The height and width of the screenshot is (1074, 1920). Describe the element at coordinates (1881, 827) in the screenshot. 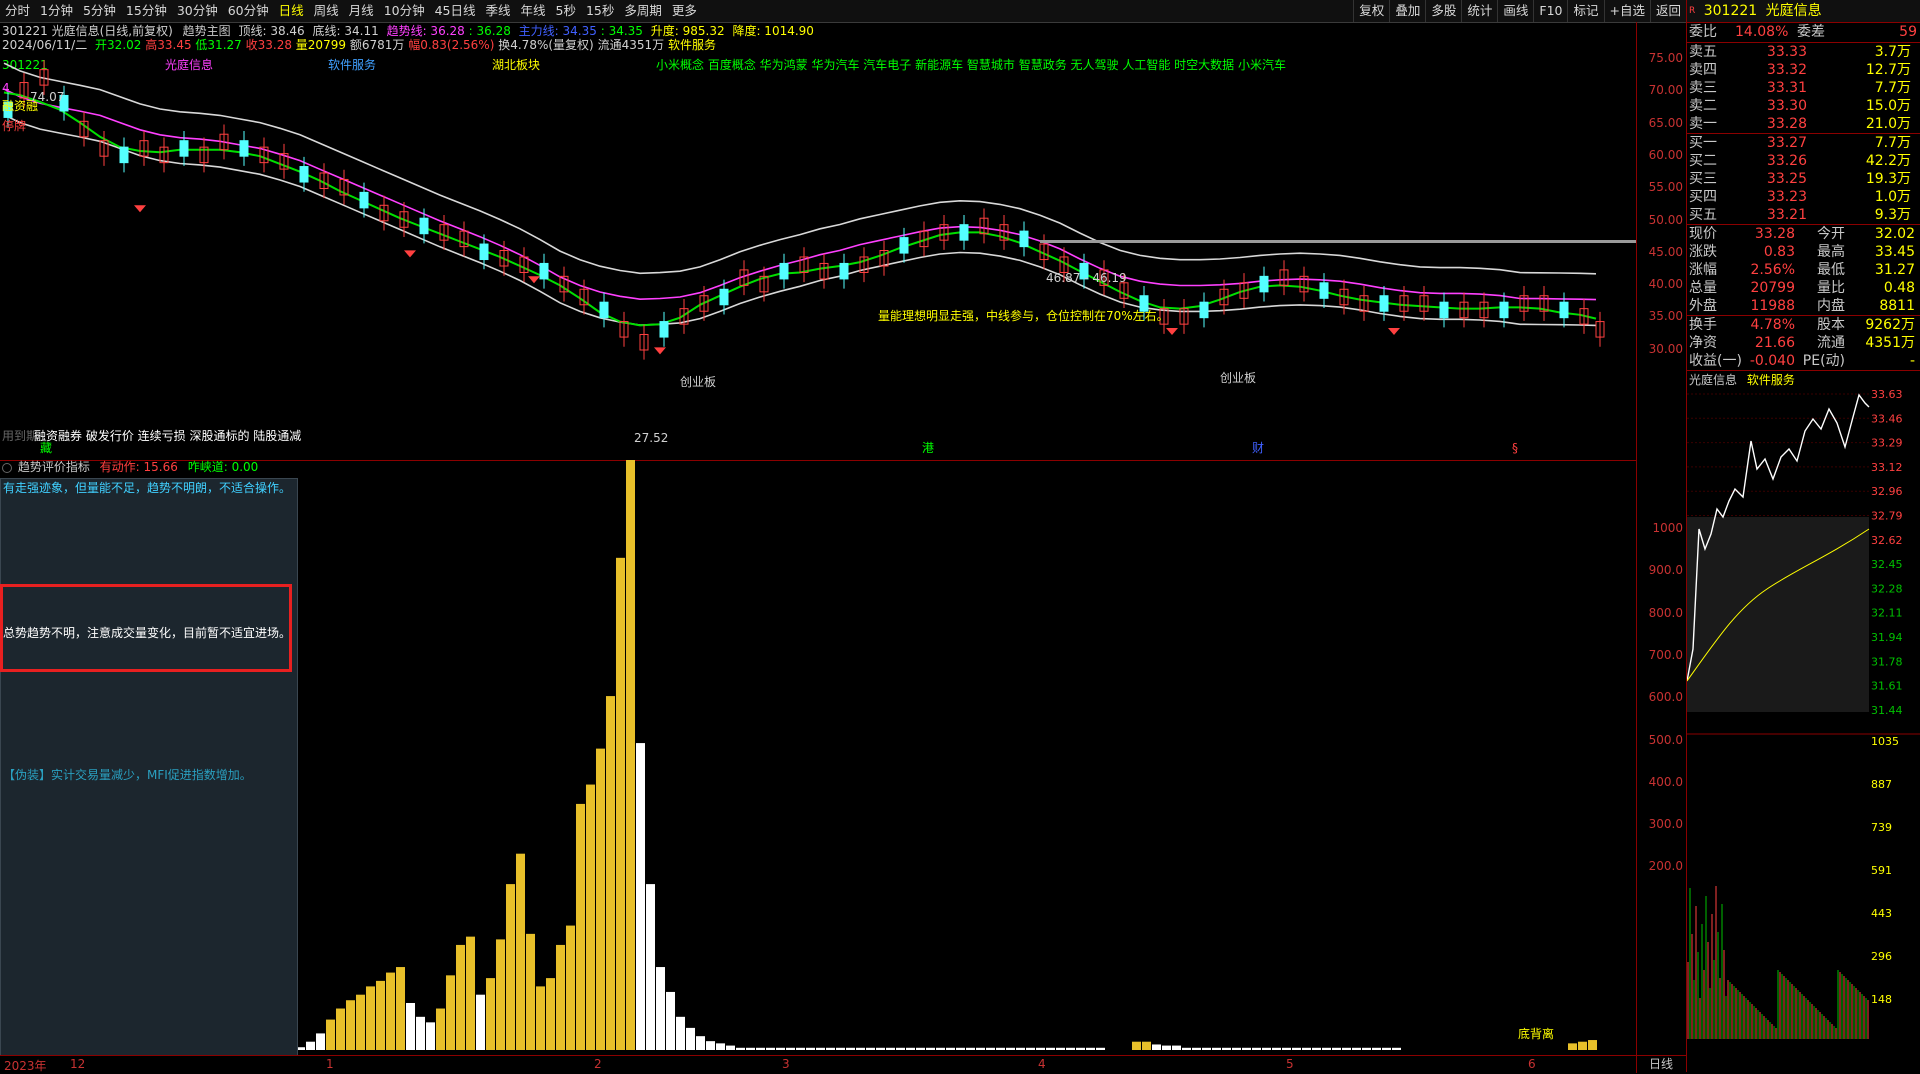

I see `mini-volume-tick: 739` at that location.